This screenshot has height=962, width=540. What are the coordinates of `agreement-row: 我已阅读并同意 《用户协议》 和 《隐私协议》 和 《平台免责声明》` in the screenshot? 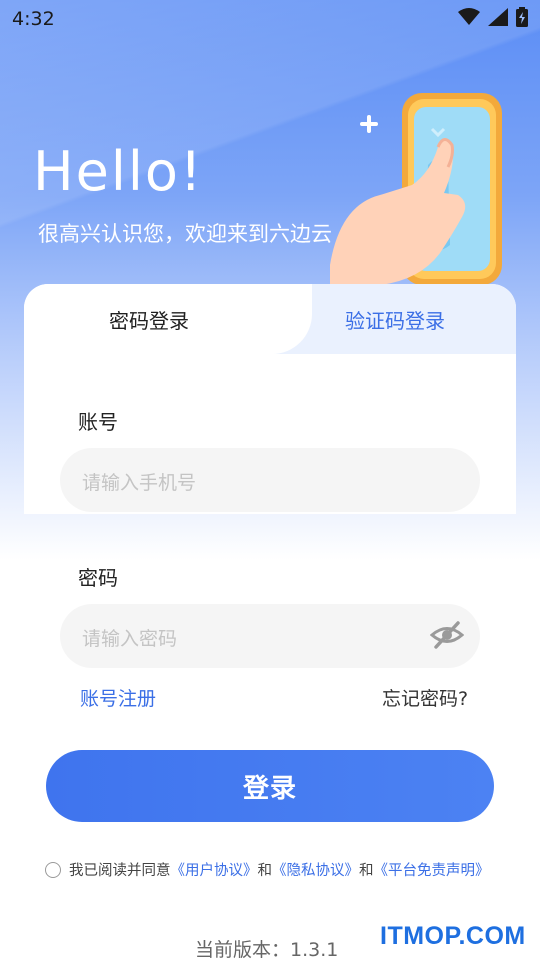 It's located at (267, 869).